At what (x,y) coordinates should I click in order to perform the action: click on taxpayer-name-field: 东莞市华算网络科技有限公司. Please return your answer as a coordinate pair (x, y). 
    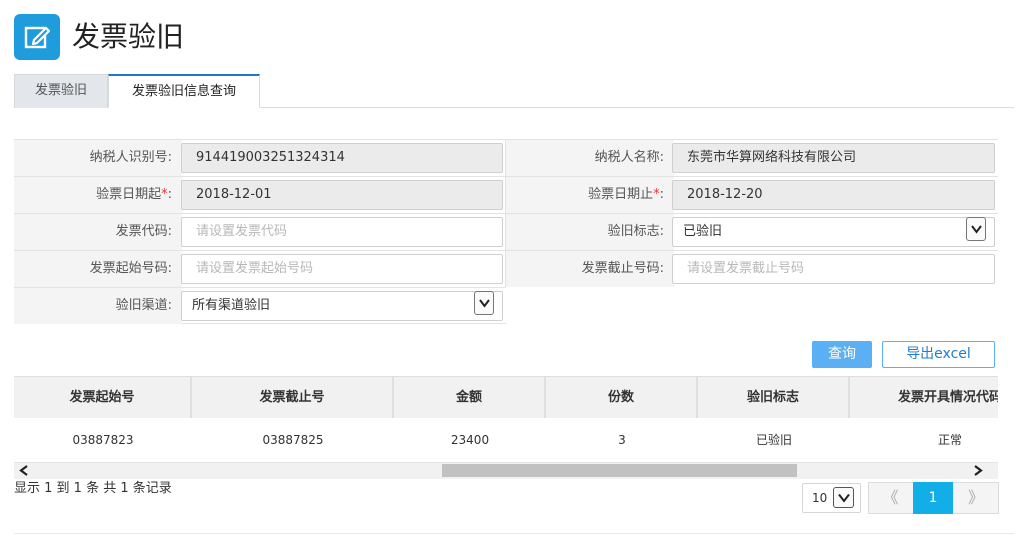
    Looking at the image, I should click on (833, 158).